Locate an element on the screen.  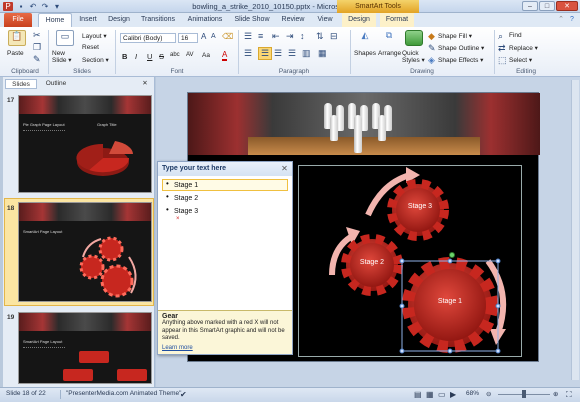
reading-view-icon: ▭ is located at coordinates (442, 394).